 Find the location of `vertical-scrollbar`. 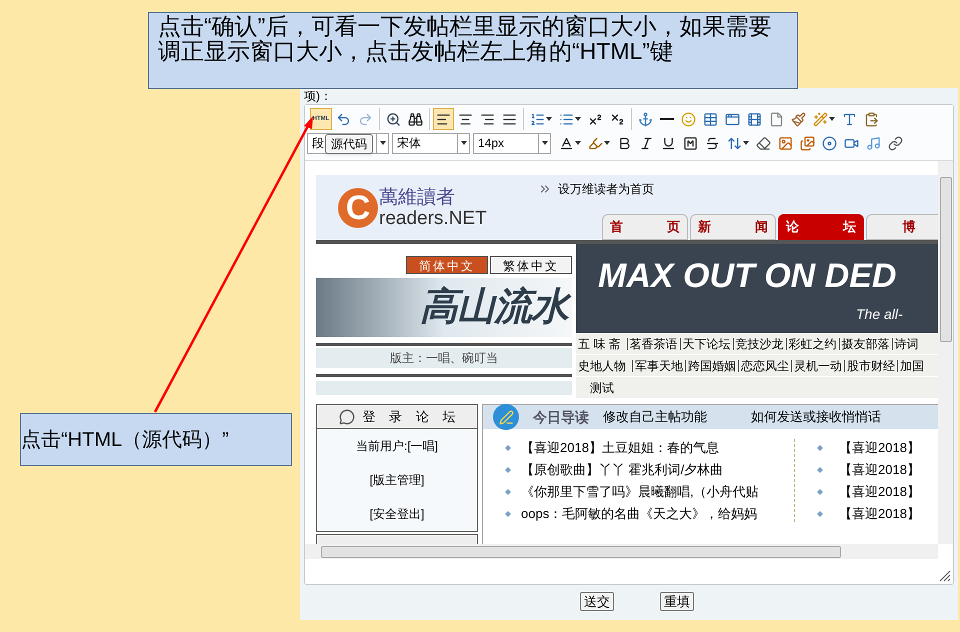

vertical-scrollbar is located at coordinates (945, 352).